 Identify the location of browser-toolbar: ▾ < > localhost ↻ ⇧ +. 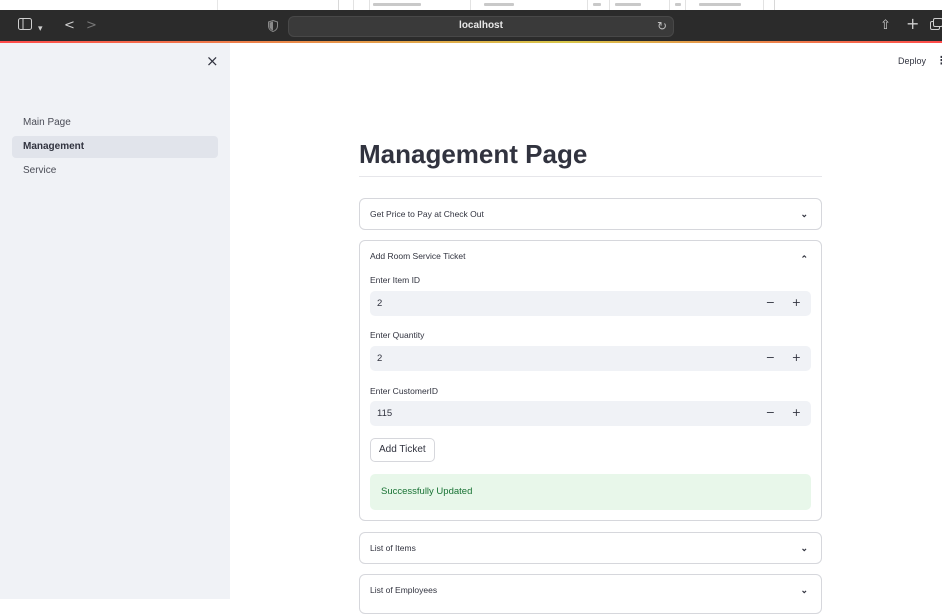
(471, 26).